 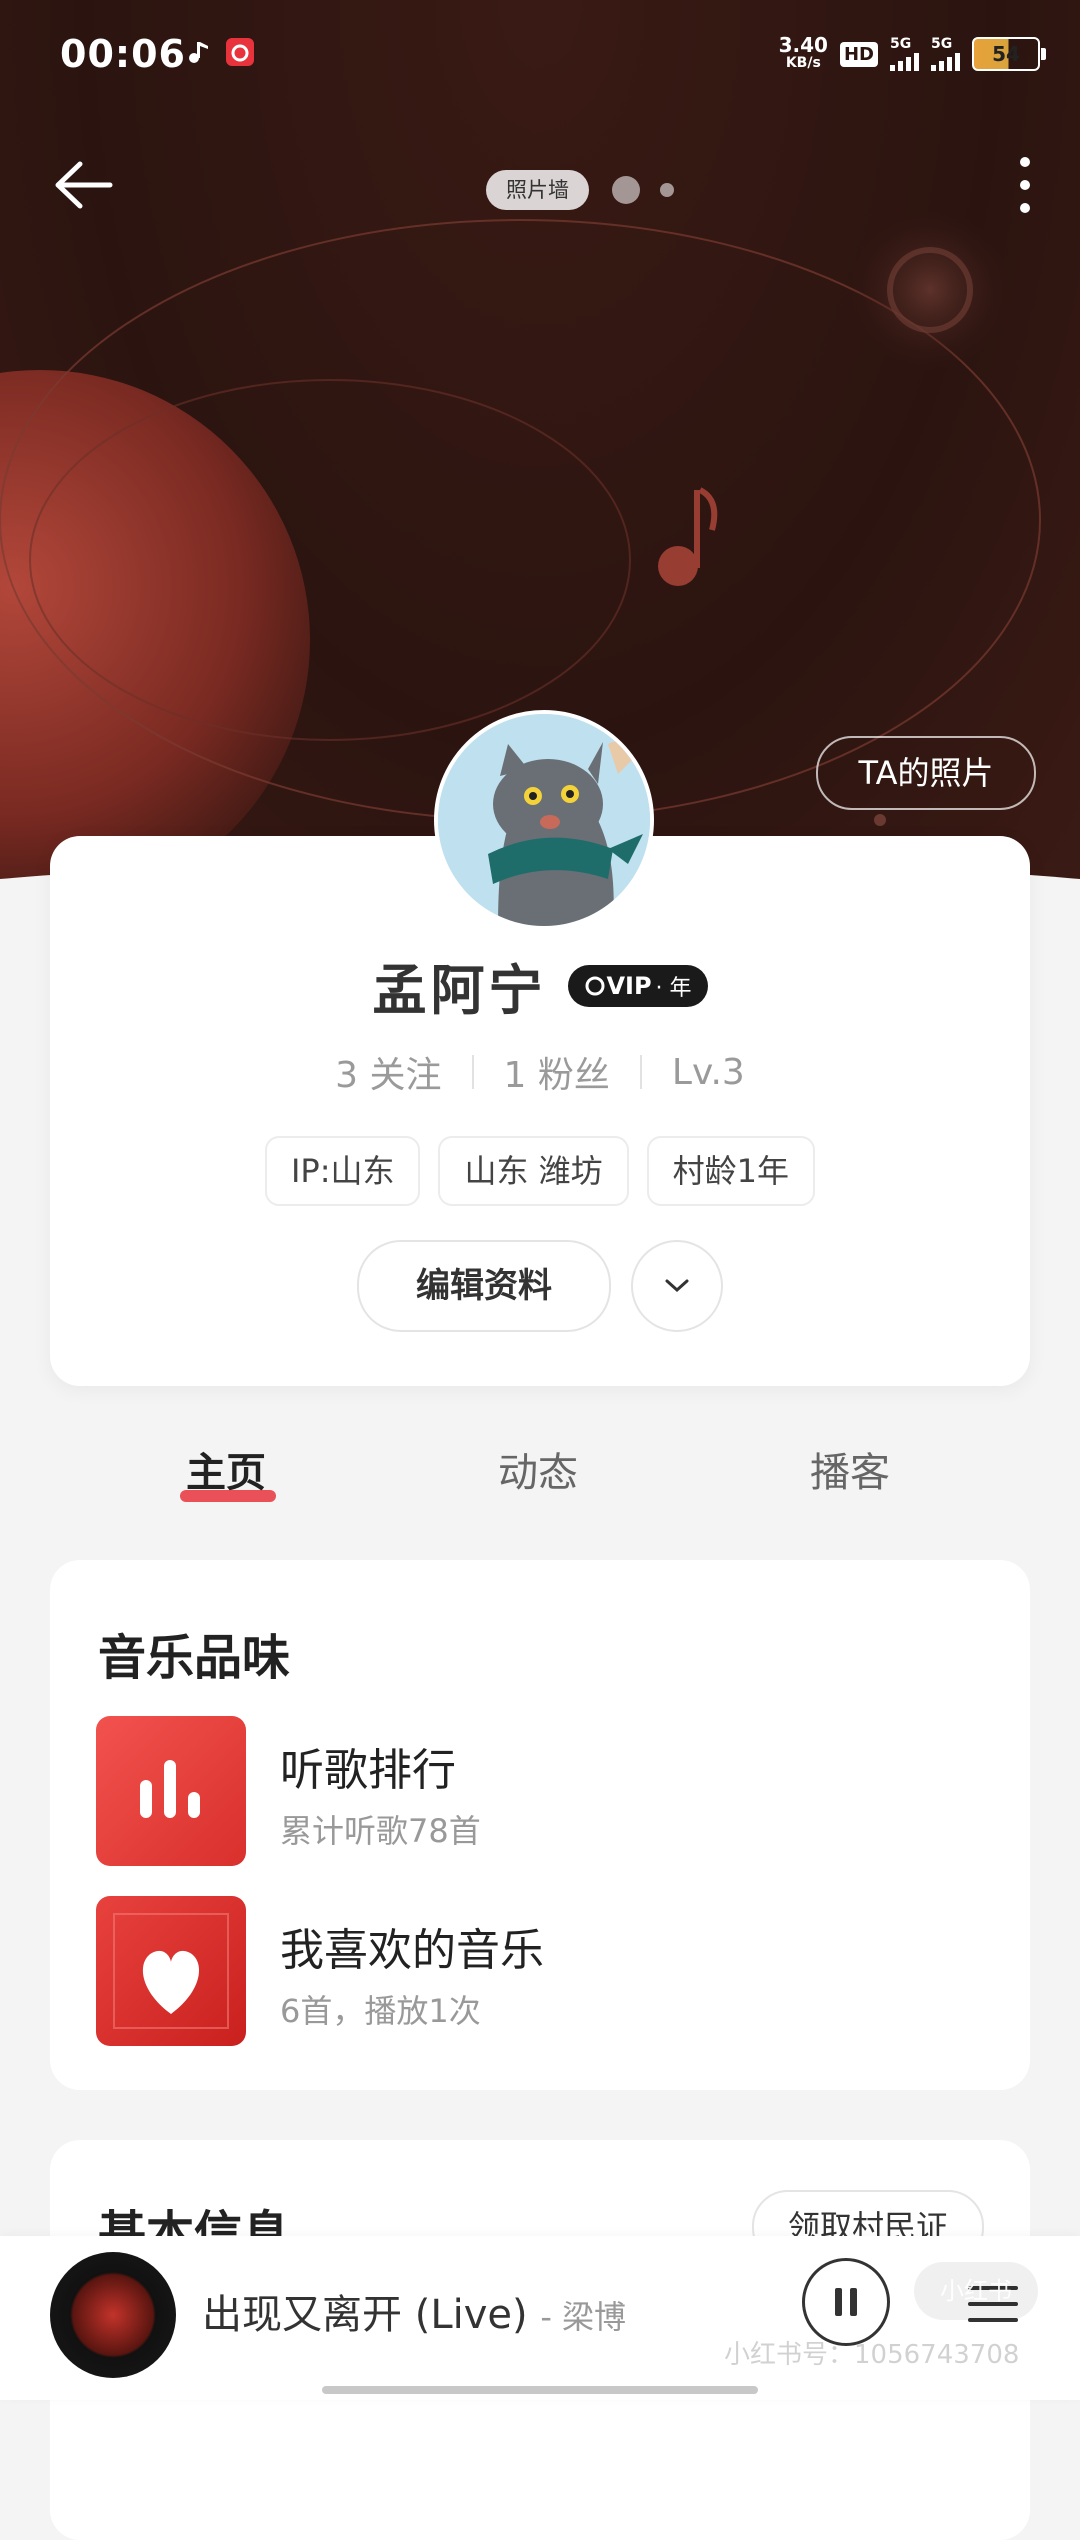 What do you see at coordinates (538, 1469) in the screenshot?
I see `tab-moments: 动态` at bounding box center [538, 1469].